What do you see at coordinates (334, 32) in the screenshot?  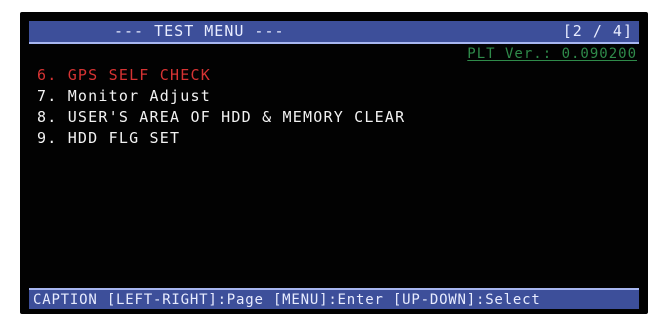 I see `title-bar: --- TEST MENU --- [2 / 4]` at bounding box center [334, 32].